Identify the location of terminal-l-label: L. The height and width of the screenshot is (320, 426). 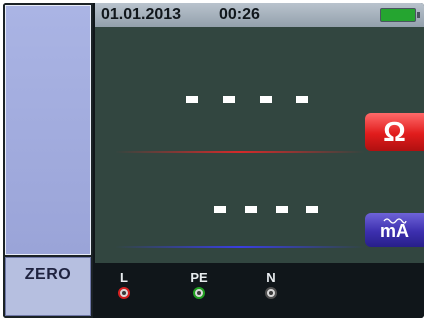
(124, 277).